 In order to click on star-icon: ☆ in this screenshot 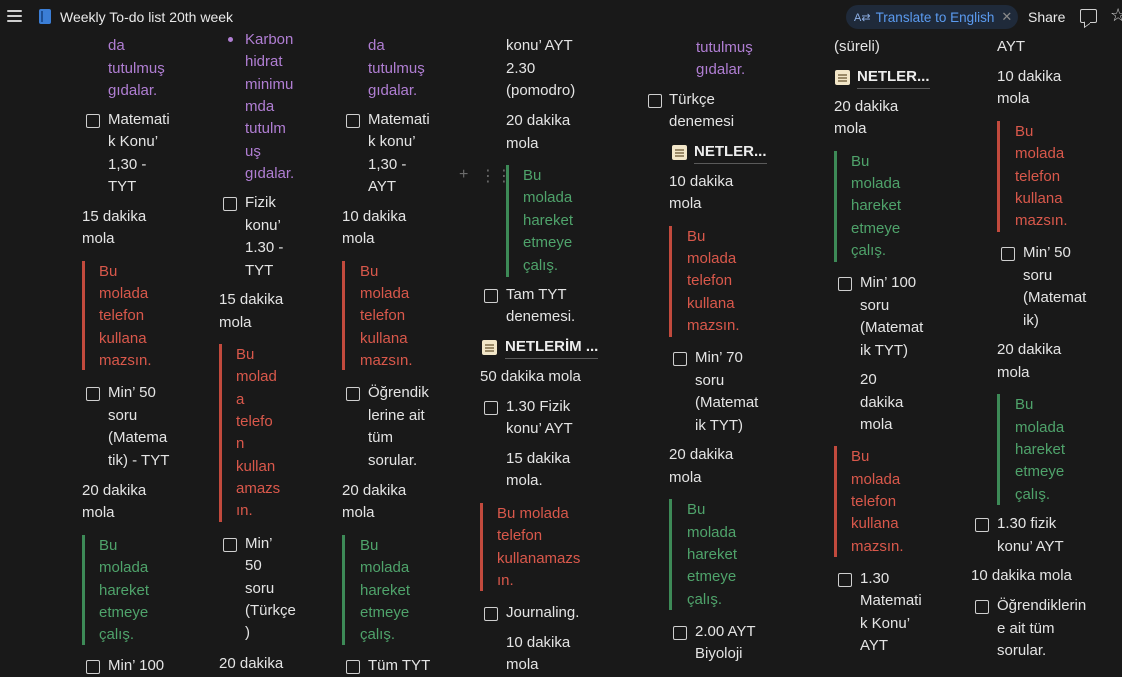, I will do `click(1116, 15)`.